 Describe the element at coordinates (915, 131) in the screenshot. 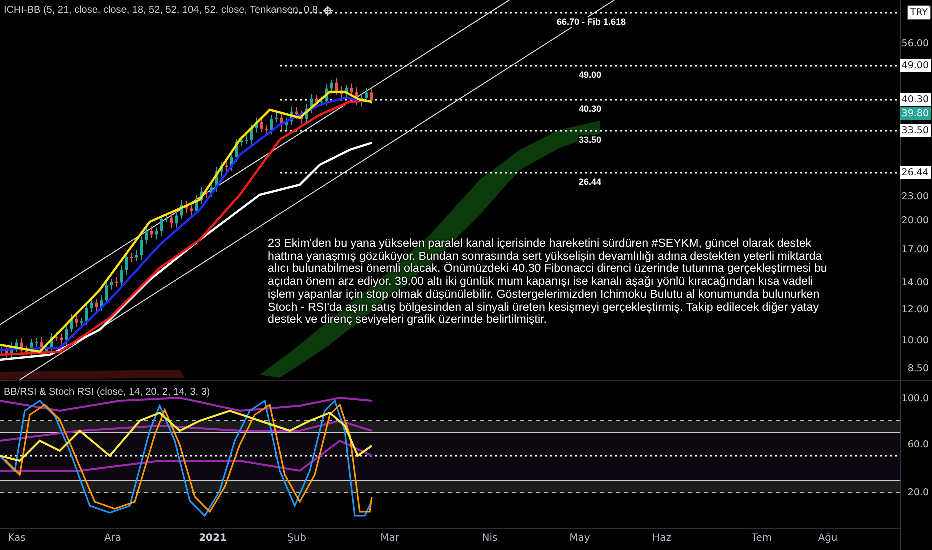

I see `level-price-tag: 33.50` at that location.